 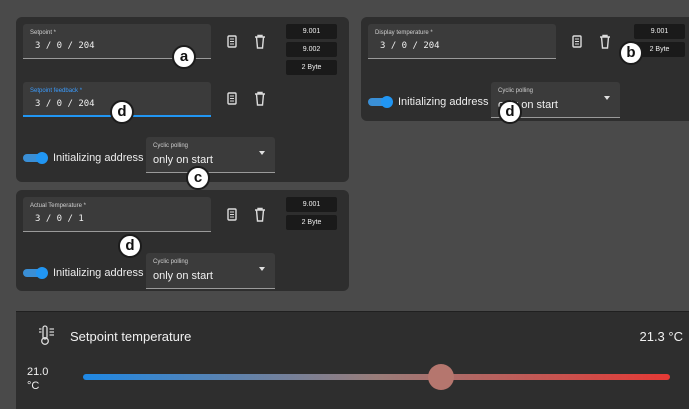 I want to click on setpoint-label: Setpoint *, so click(x=43, y=33).